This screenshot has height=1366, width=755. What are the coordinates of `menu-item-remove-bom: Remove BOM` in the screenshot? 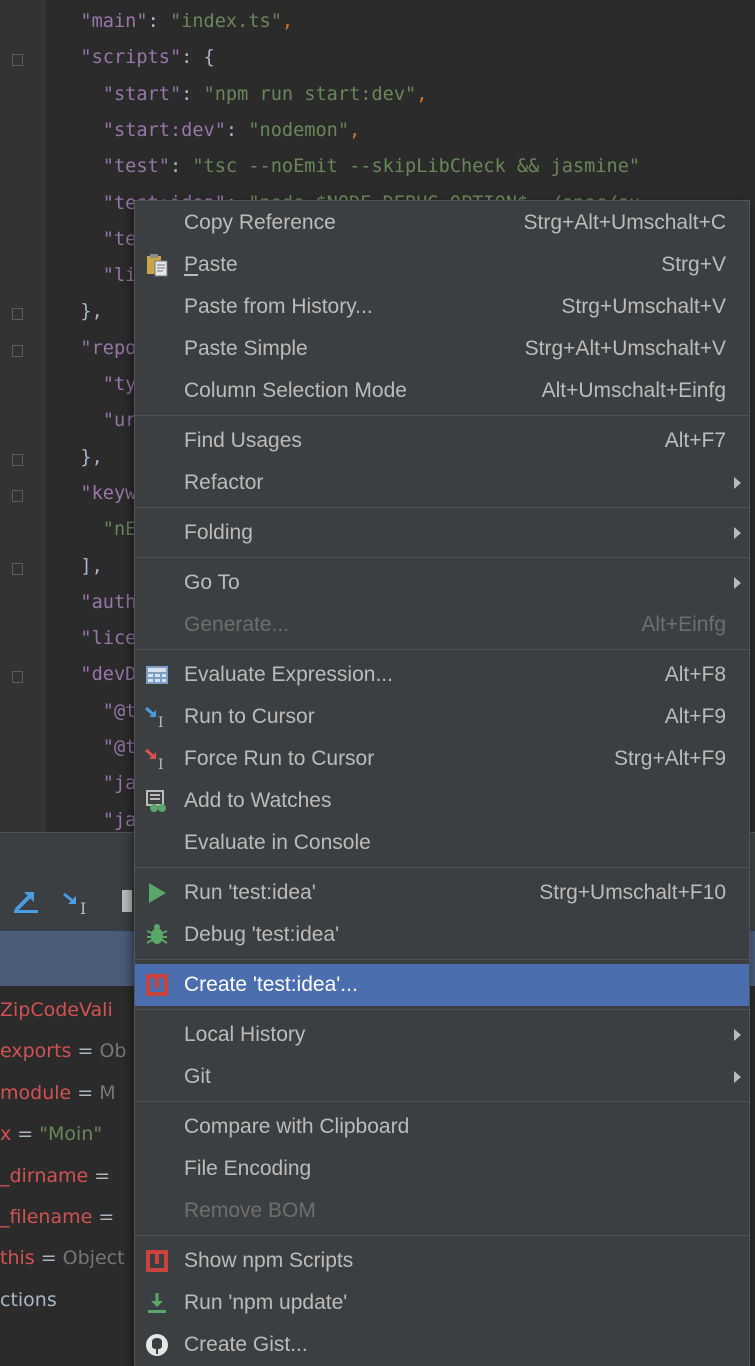 It's located at (442, 1211).